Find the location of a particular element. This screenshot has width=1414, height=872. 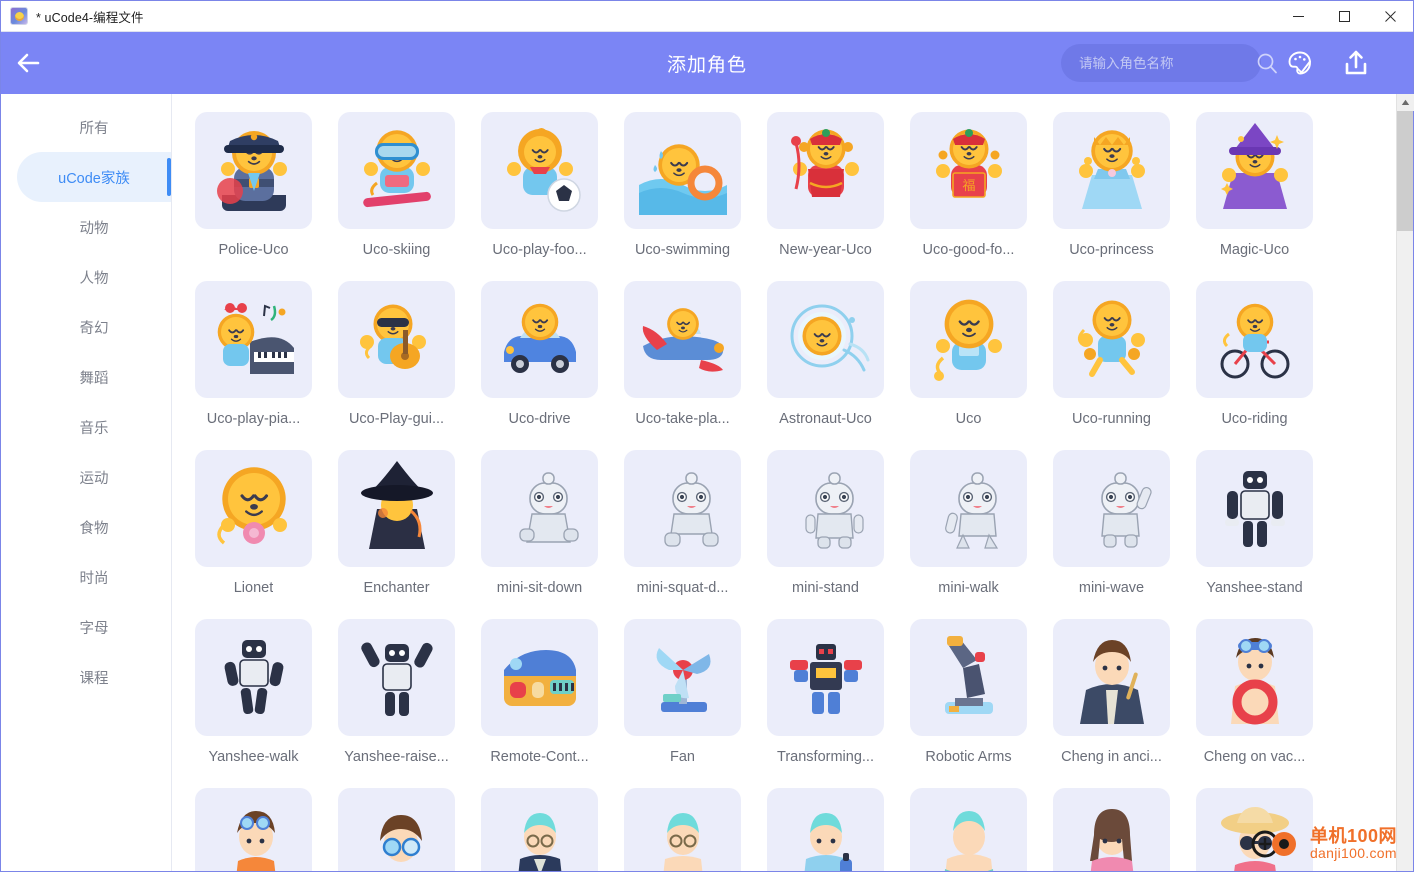

lion-newyear-icon is located at coordinates (825, 170).